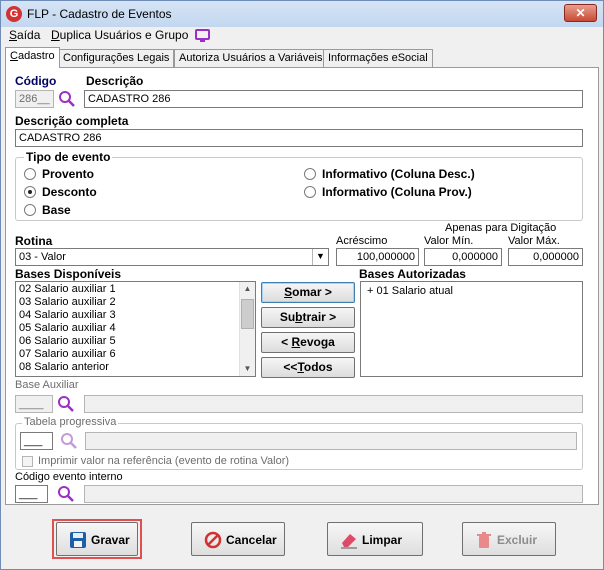 This screenshot has width=604, height=570. What do you see at coordinates (333, 99) in the screenshot?
I see `descricao-input: CADASTRO 286` at bounding box center [333, 99].